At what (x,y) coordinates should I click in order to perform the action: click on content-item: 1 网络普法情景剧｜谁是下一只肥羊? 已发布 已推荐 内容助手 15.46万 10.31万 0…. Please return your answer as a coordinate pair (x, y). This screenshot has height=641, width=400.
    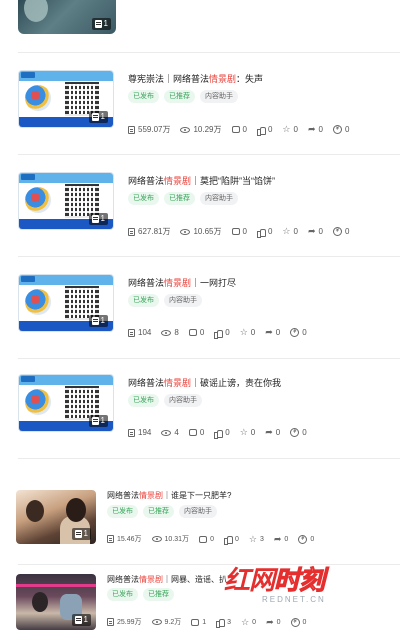
    Looking at the image, I should click on (200, 517).